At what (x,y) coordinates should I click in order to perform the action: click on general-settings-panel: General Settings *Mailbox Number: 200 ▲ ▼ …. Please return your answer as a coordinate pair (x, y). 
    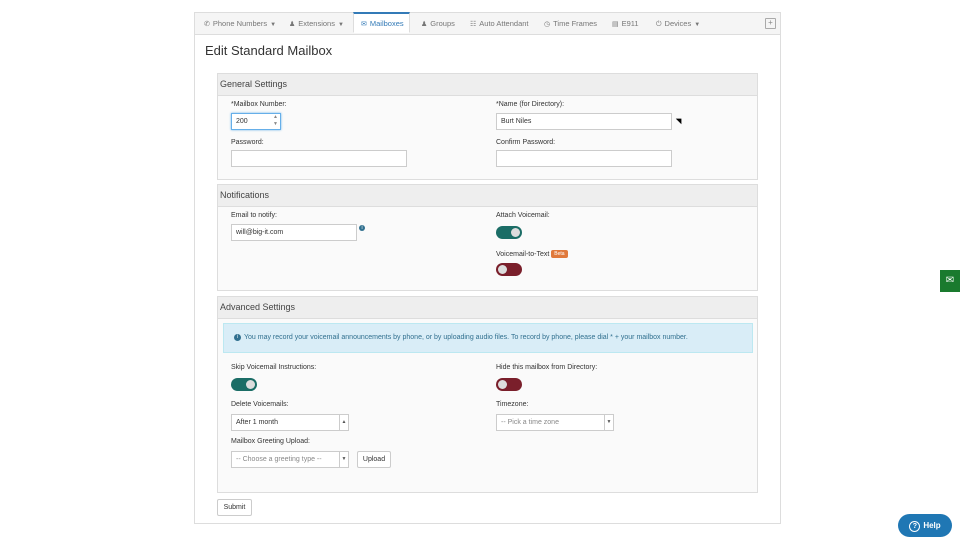
    Looking at the image, I should click on (487, 126).